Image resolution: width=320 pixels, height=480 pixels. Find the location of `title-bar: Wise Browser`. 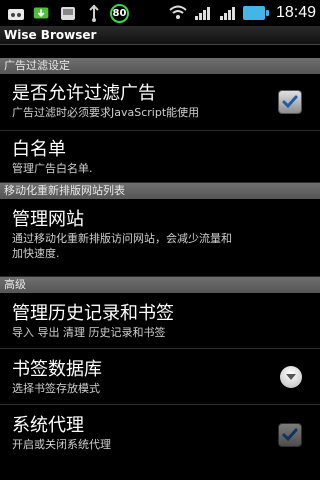

title-bar: Wise Browser is located at coordinates (160, 35).